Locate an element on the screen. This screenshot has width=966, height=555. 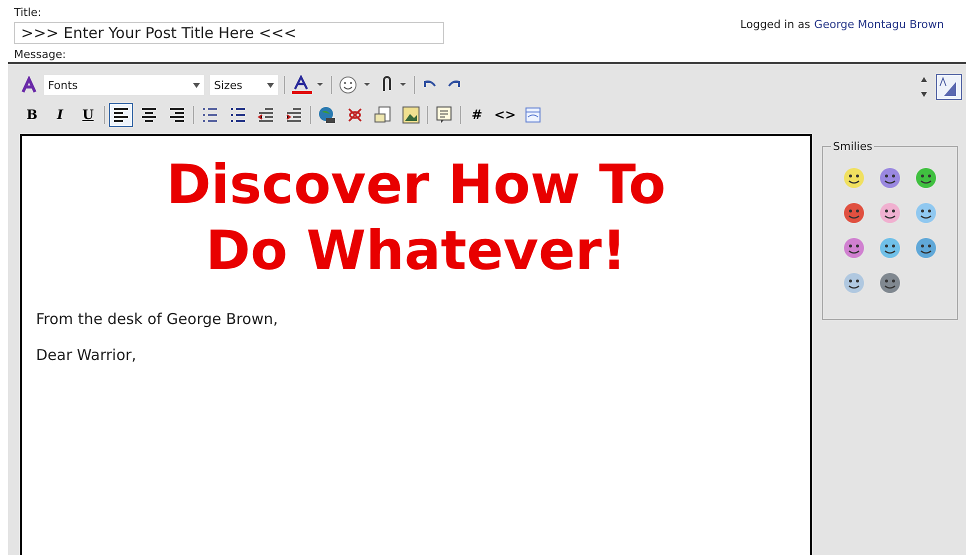
quote-icon is located at coordinates (444, 115).